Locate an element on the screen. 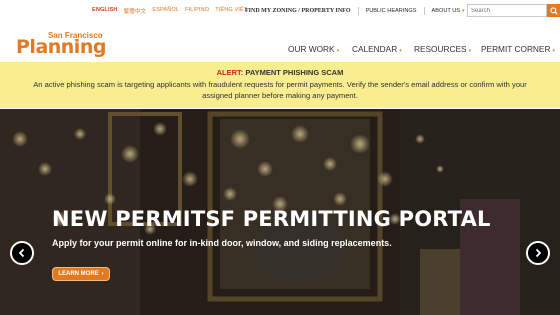 This screenshot has width=560, height=315. nav-our-work: OUR WORK ▾ is located at coordinates (313, 49).